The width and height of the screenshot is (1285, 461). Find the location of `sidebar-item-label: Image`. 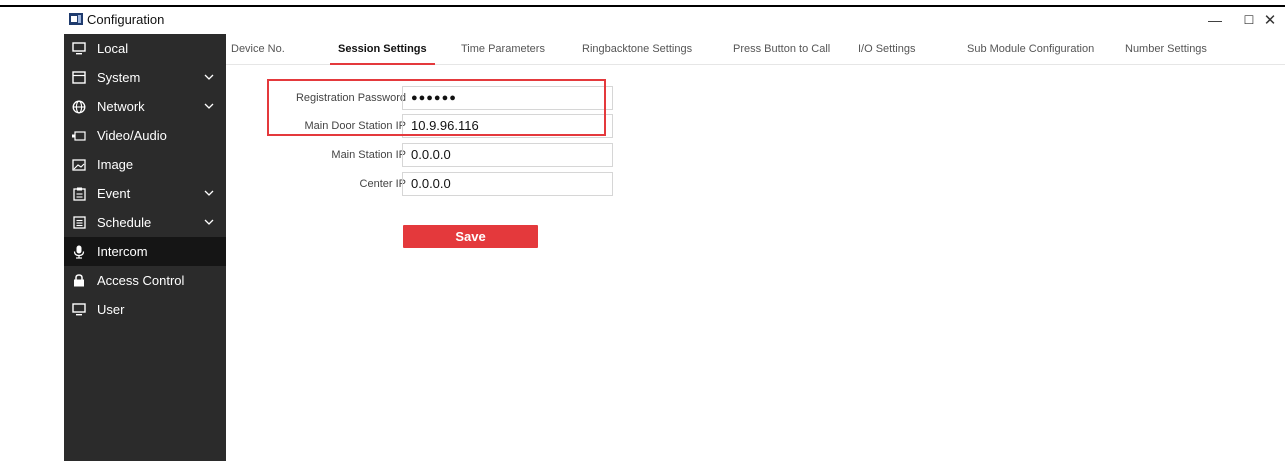

sidebar-item-label: Image is located at coordinates (115, 164).